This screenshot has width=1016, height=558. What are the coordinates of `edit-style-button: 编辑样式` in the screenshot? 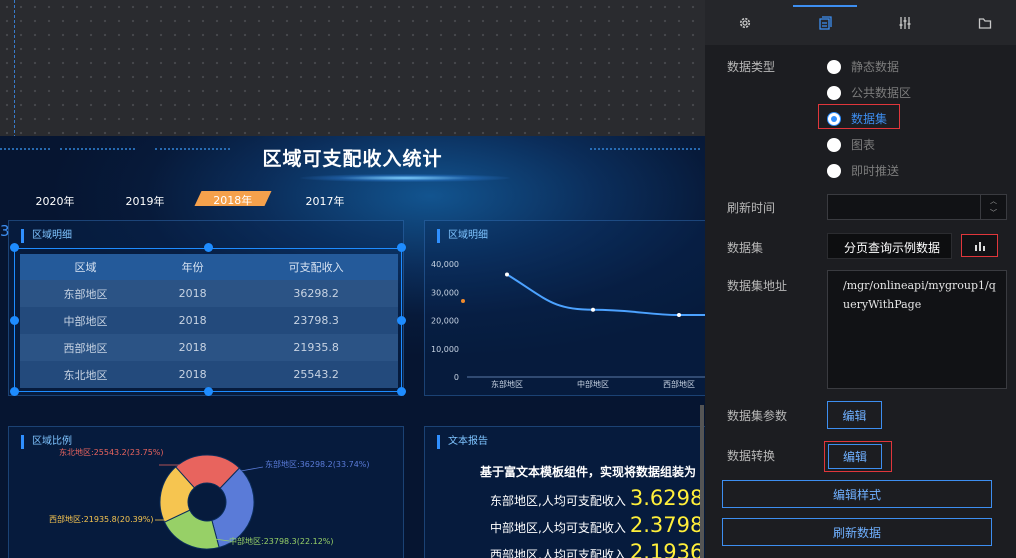 It's located at (857, 494).